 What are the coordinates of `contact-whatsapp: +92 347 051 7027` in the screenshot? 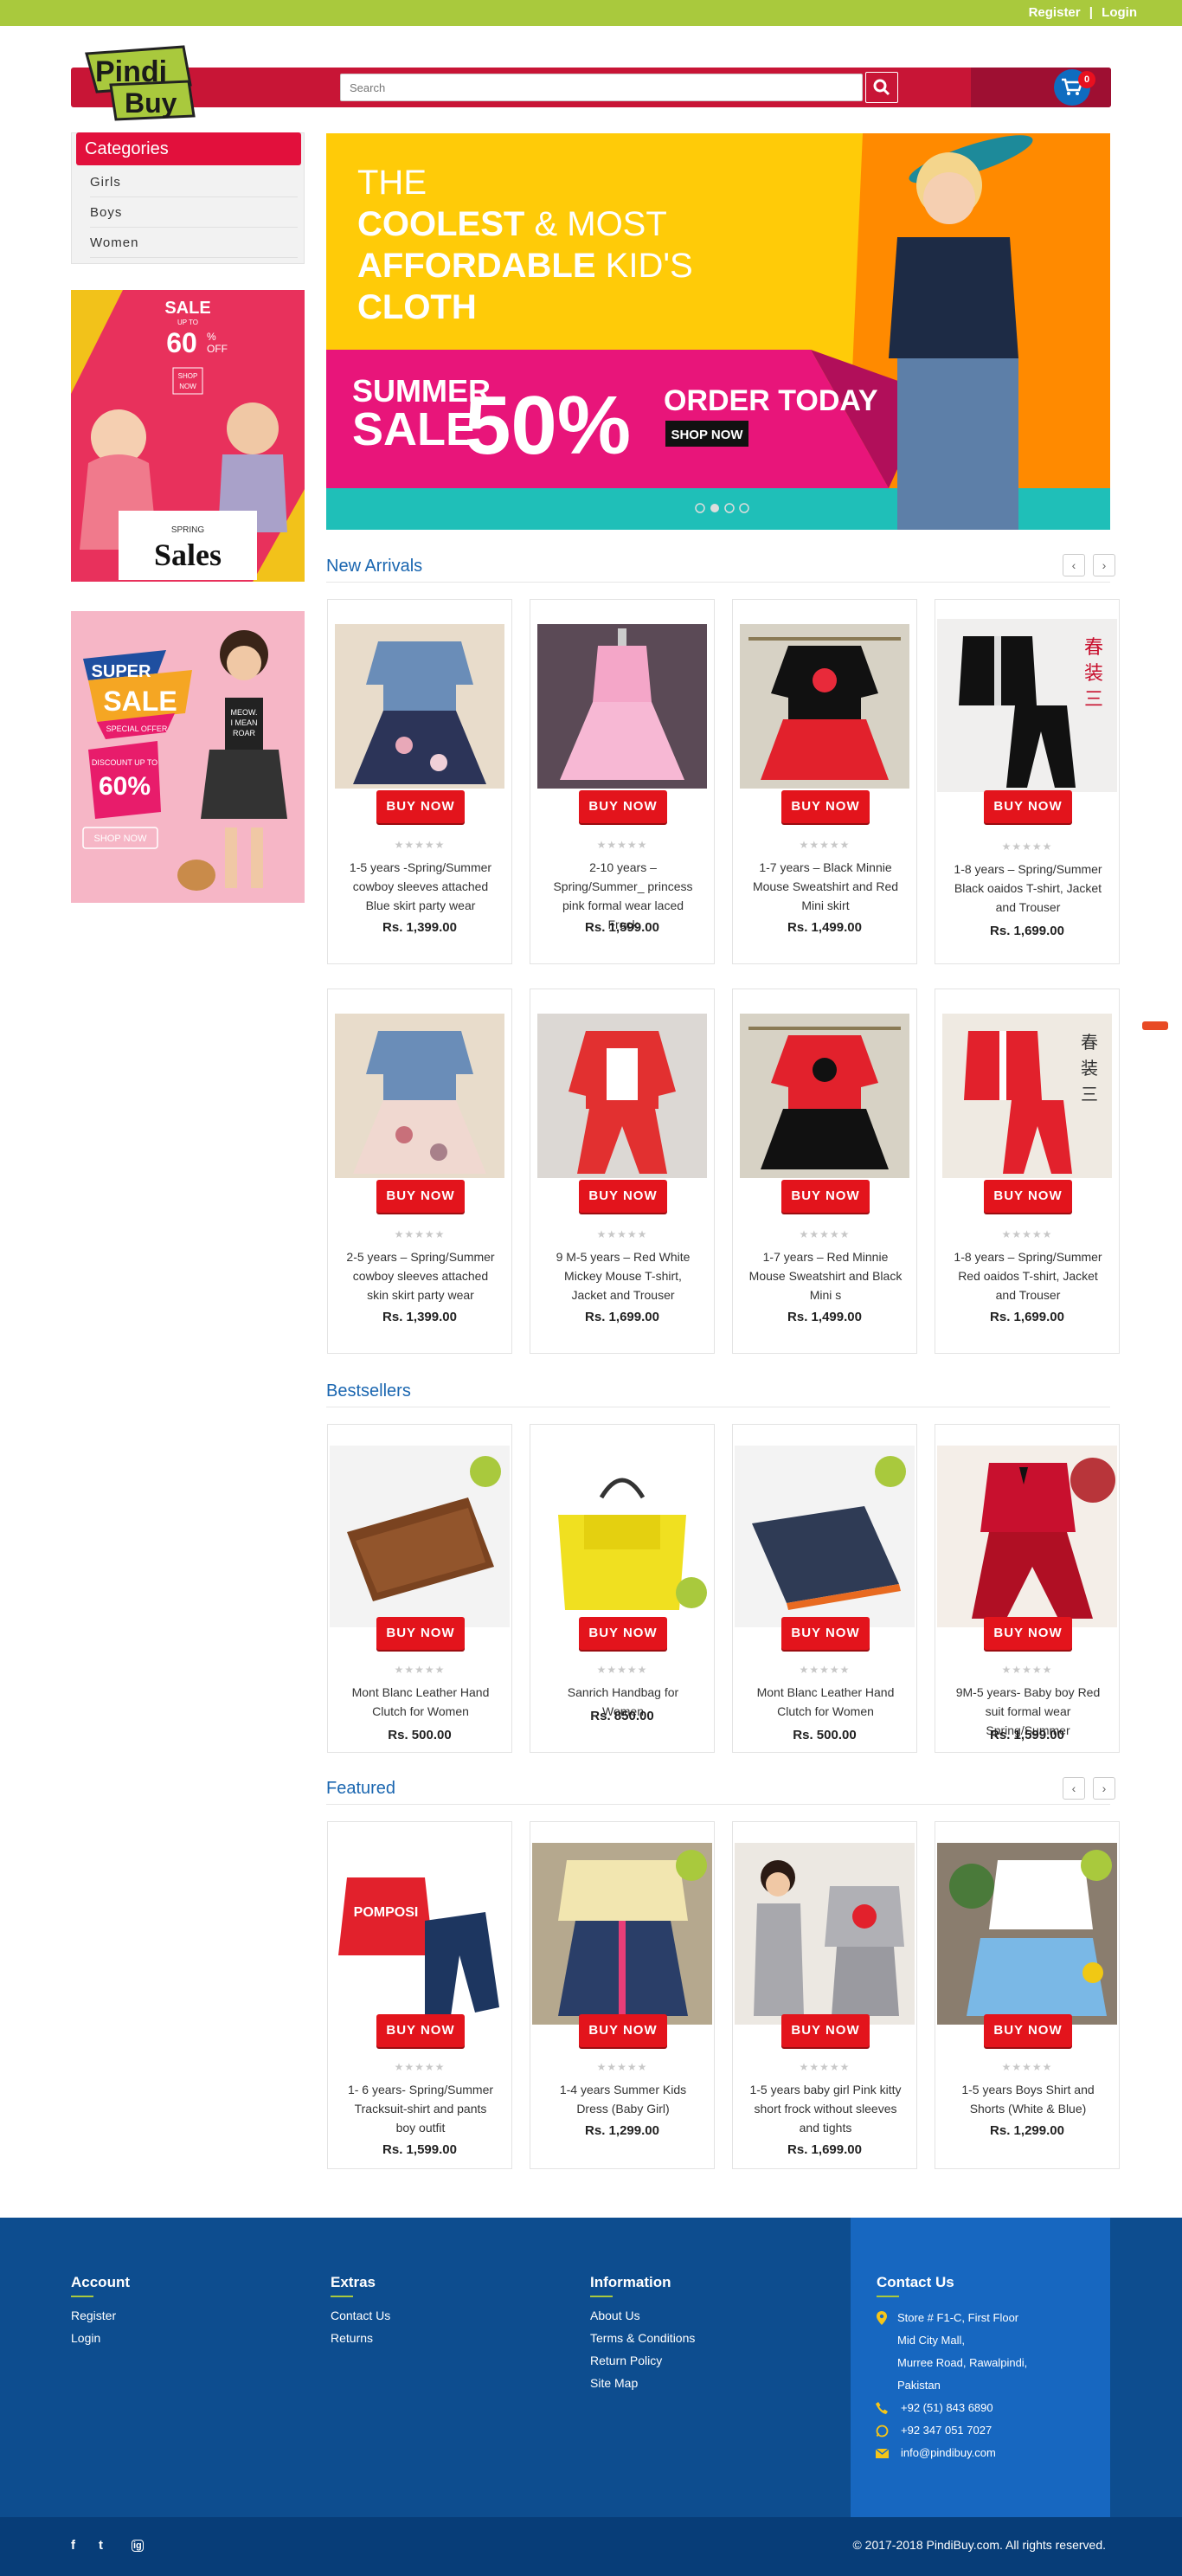 It's located at (946, 2430).